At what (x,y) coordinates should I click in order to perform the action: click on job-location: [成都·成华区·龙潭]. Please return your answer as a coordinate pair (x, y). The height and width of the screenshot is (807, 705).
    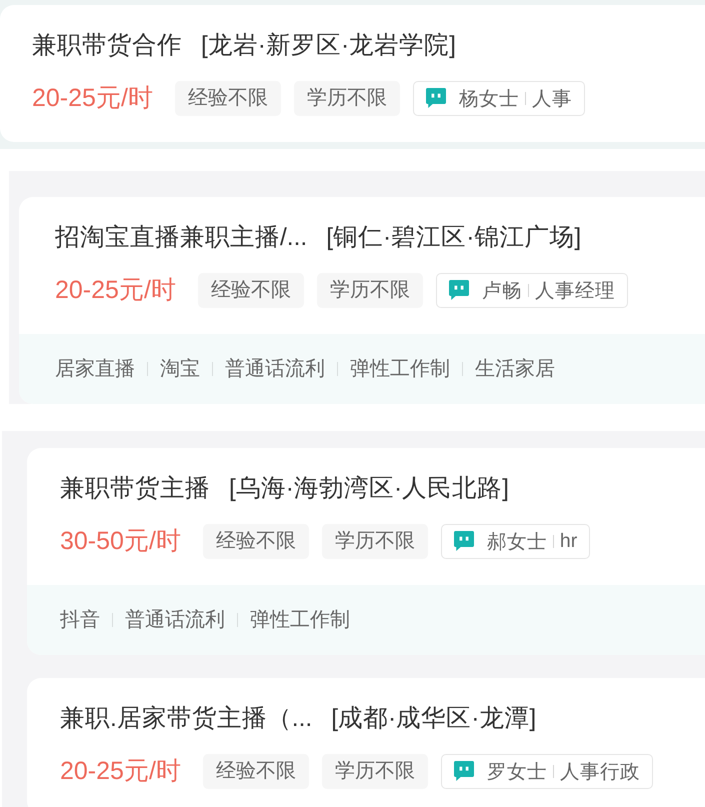
    Looking at the image, I should click on (433, 719).